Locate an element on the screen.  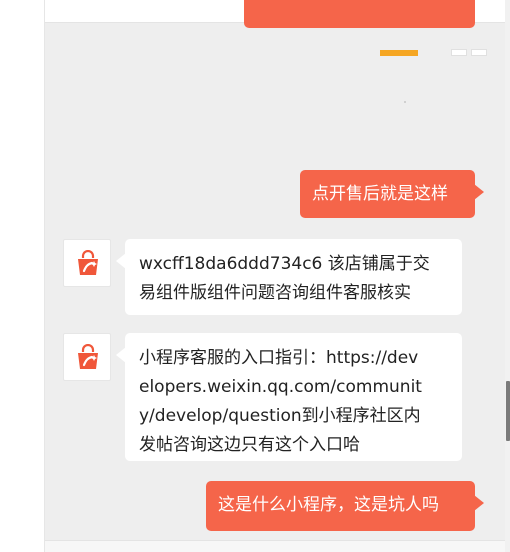
outgoing-message: 点开售后就是这样 is located at coordinates (392, 194).